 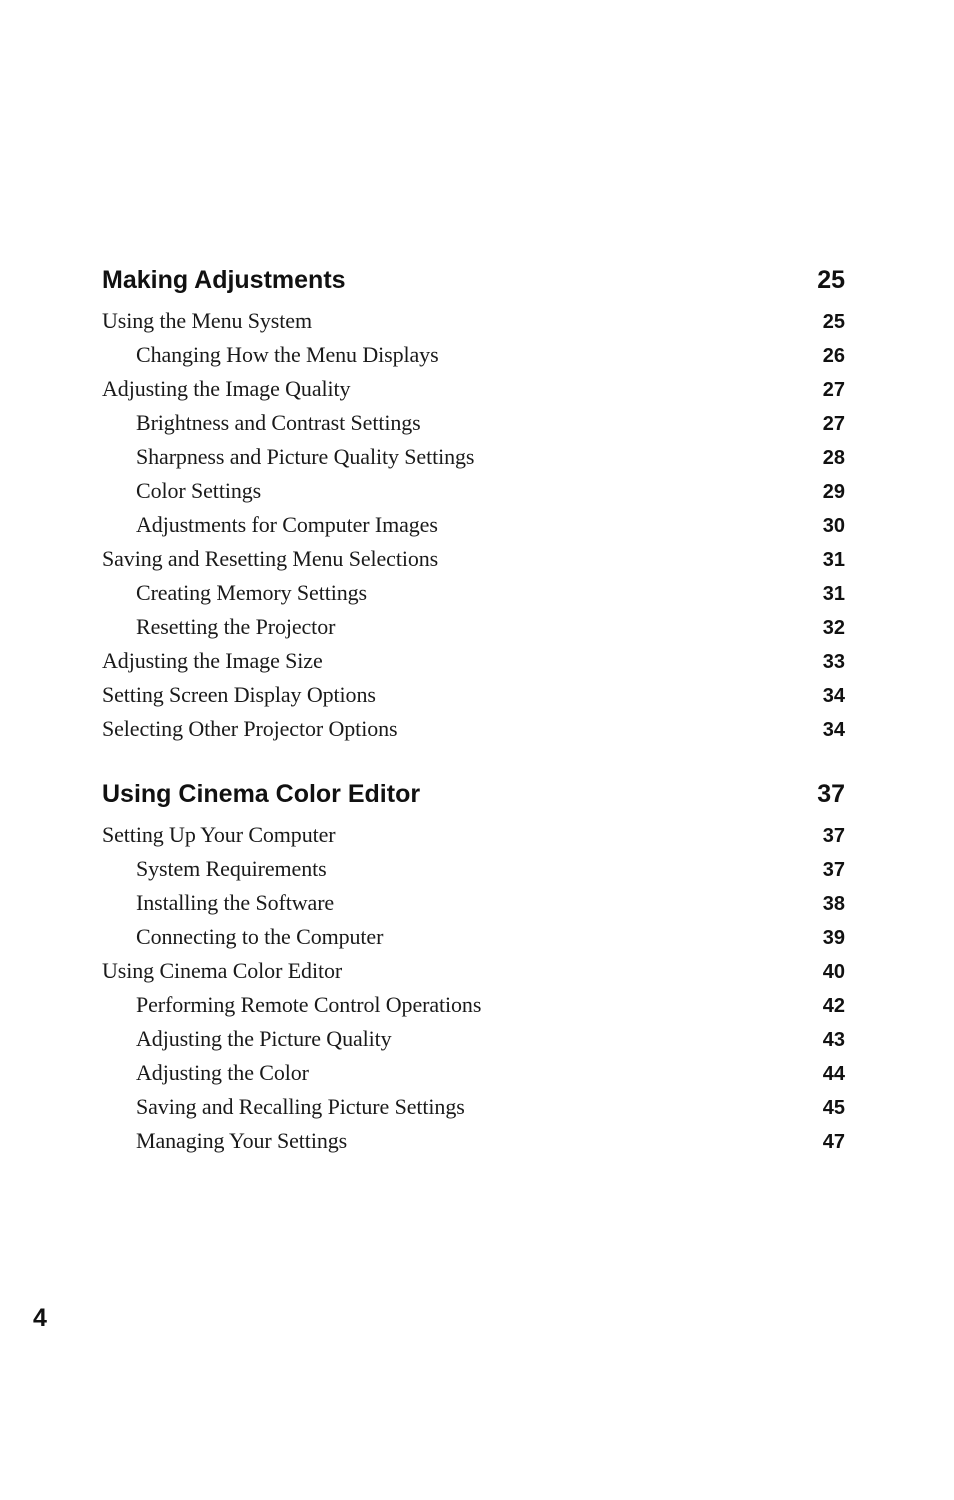 What do you see at coordinates (833, 526) in the screenshot?
I see `entry-page: 30` at bounding box center [833, 526].